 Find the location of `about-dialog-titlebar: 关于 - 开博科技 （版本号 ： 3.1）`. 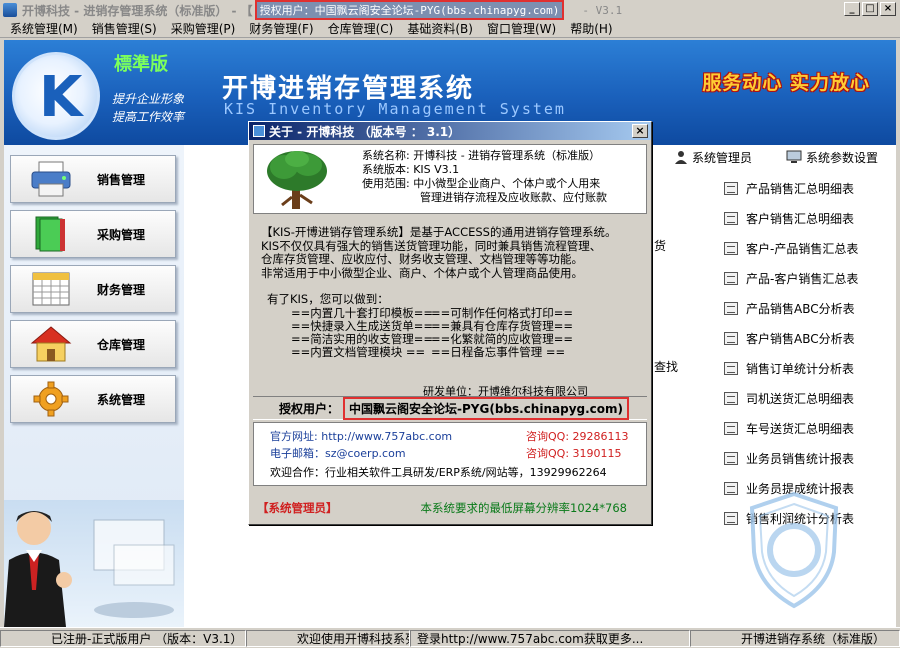

about-dialog-titlebar: 关于 - 开博科技 （版本号 ： 3.1） is located at coordinates (450, 131).